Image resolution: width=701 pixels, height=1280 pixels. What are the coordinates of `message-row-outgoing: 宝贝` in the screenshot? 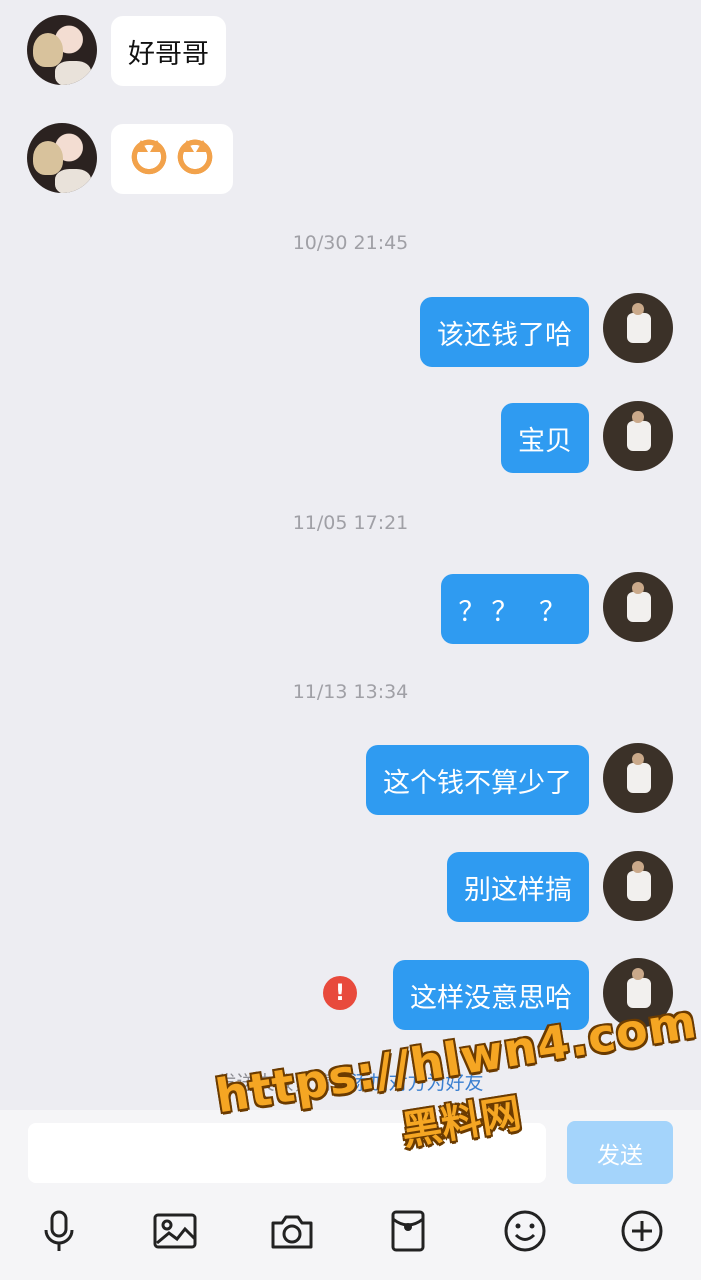 It's located at (350, 437).